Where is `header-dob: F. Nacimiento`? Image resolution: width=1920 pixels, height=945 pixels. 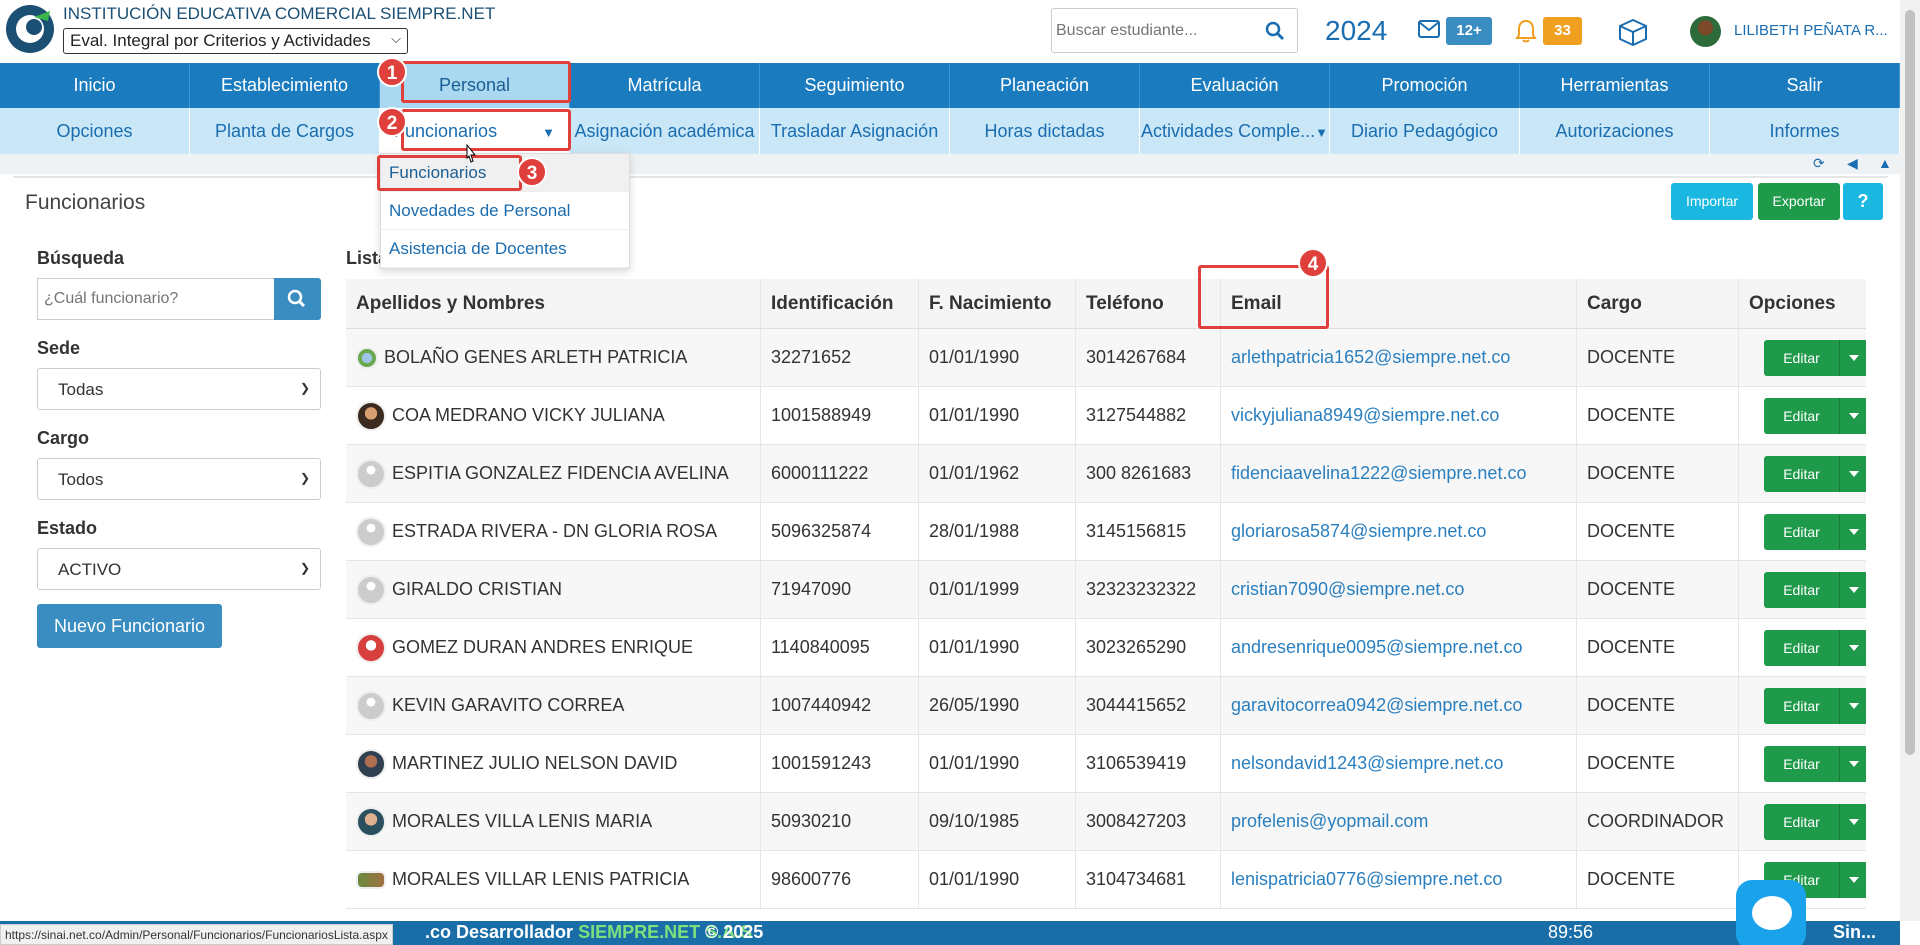 header-dob: F. Nacimiento is located at coordinates (997, 303).